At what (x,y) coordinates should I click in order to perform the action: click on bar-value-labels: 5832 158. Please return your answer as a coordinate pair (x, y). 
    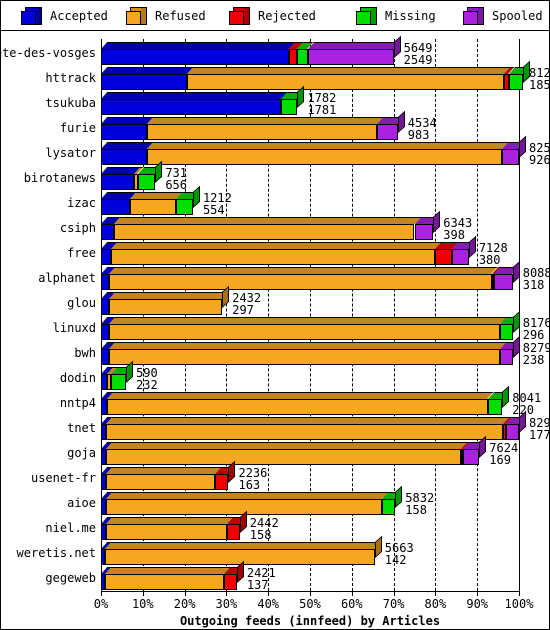
    Looking at the image, I should click on (419, 504).